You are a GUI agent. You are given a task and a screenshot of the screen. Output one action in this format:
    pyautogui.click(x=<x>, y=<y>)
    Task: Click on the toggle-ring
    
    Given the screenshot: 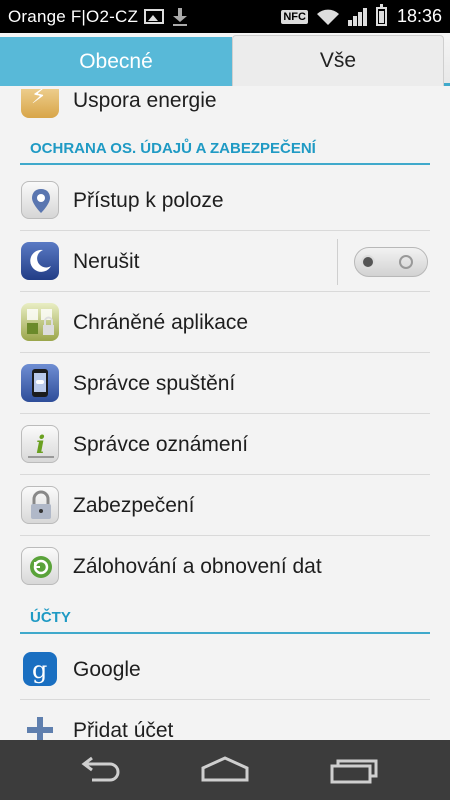 What is the action you would take?
    pyautogui.click(x=406, y=262)
    